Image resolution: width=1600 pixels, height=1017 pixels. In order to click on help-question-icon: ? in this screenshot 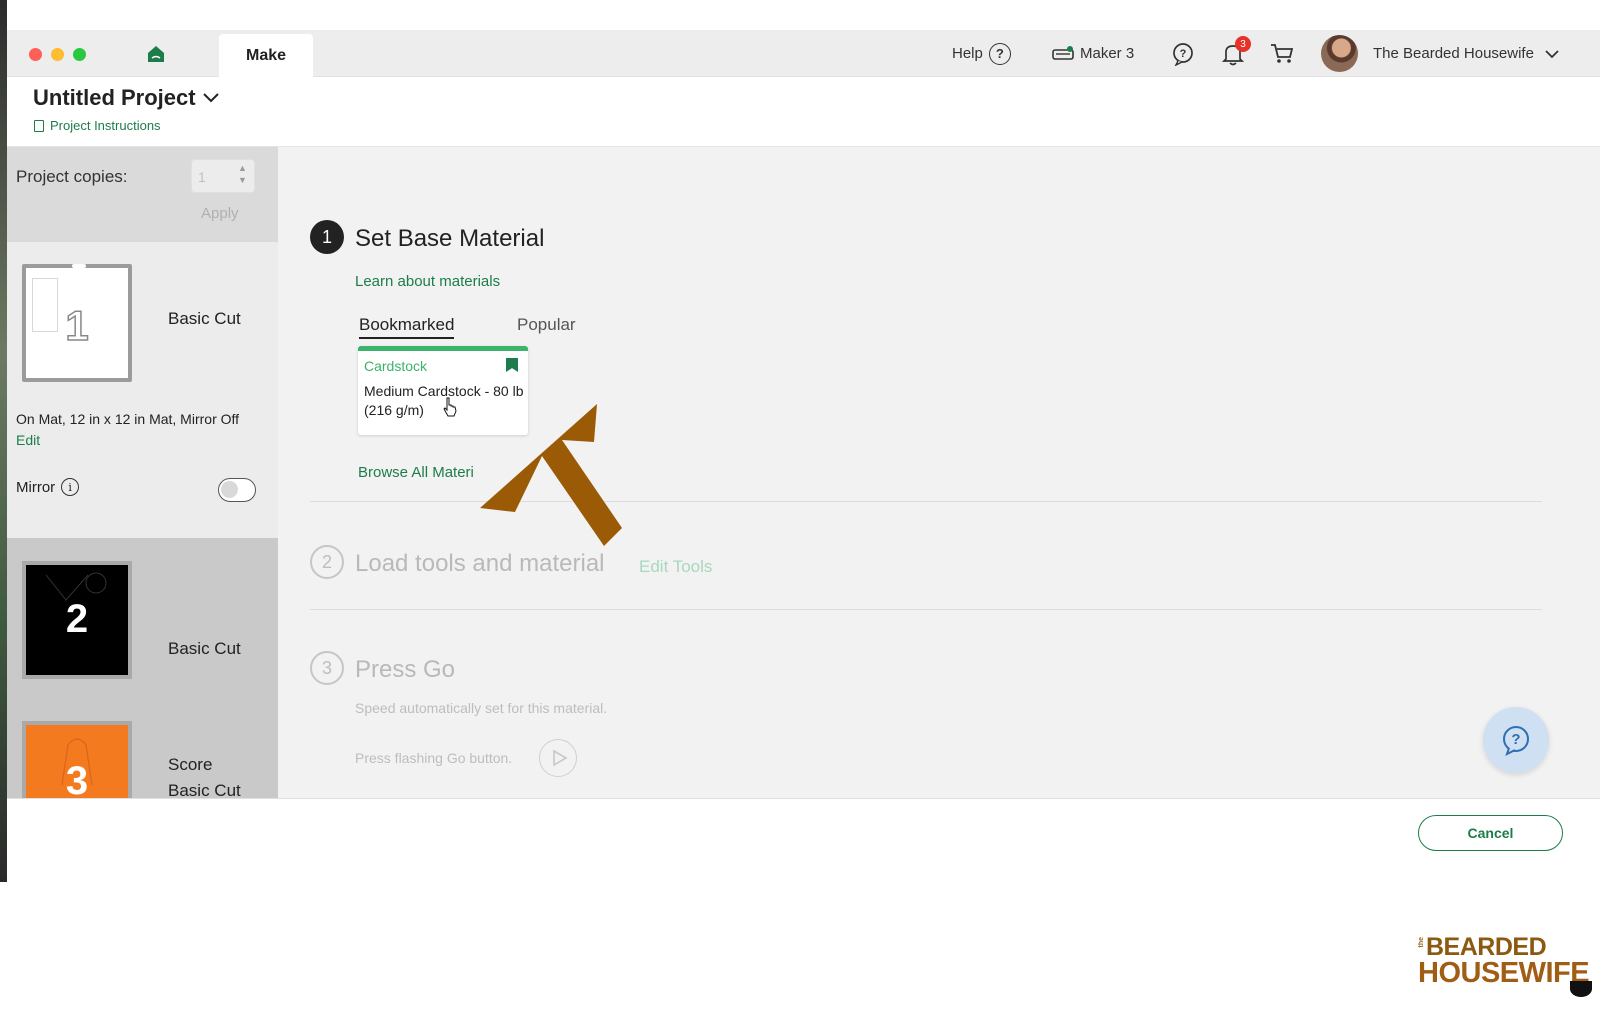, I will do `click(999, 53)`.